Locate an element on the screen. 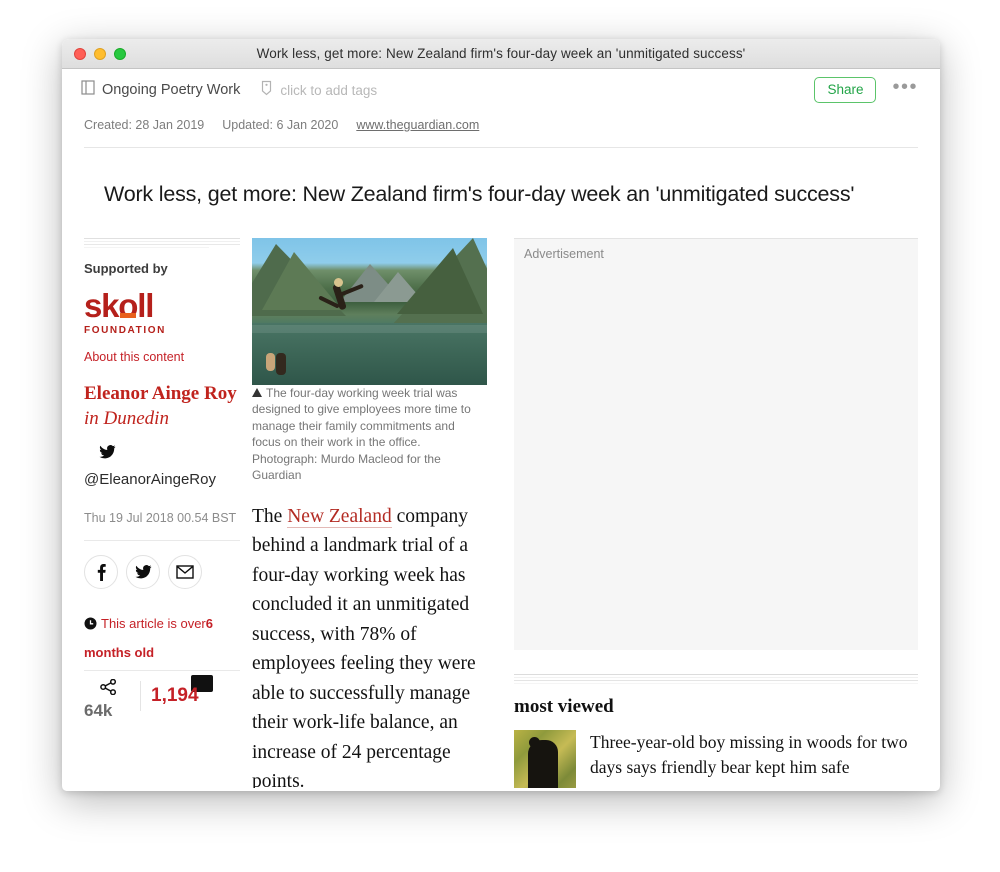 This screenshot has height=872, width=1000. byline-location: in Dunedin is located at coordinates (126, 418).